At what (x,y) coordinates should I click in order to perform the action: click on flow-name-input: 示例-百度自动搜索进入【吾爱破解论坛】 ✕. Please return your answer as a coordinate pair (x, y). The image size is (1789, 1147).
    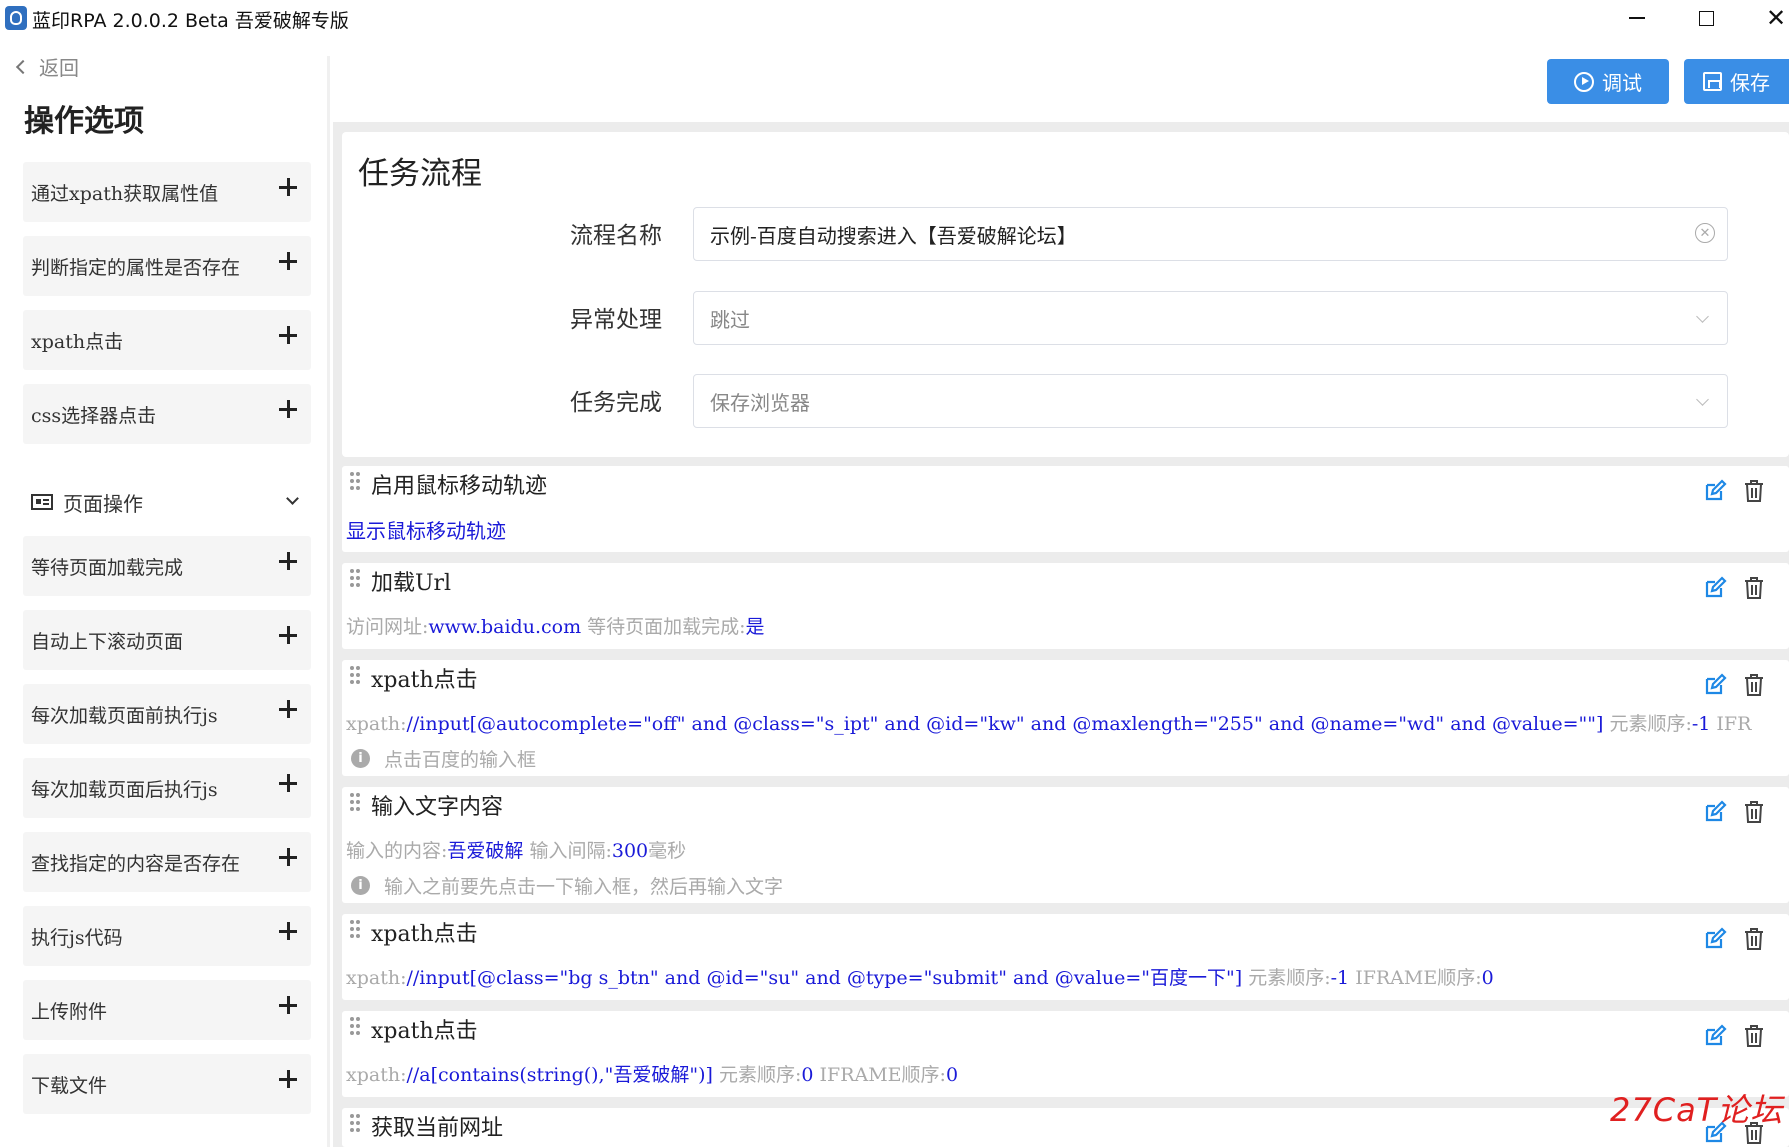
    Looking at the image, I should click on (1210, 234).